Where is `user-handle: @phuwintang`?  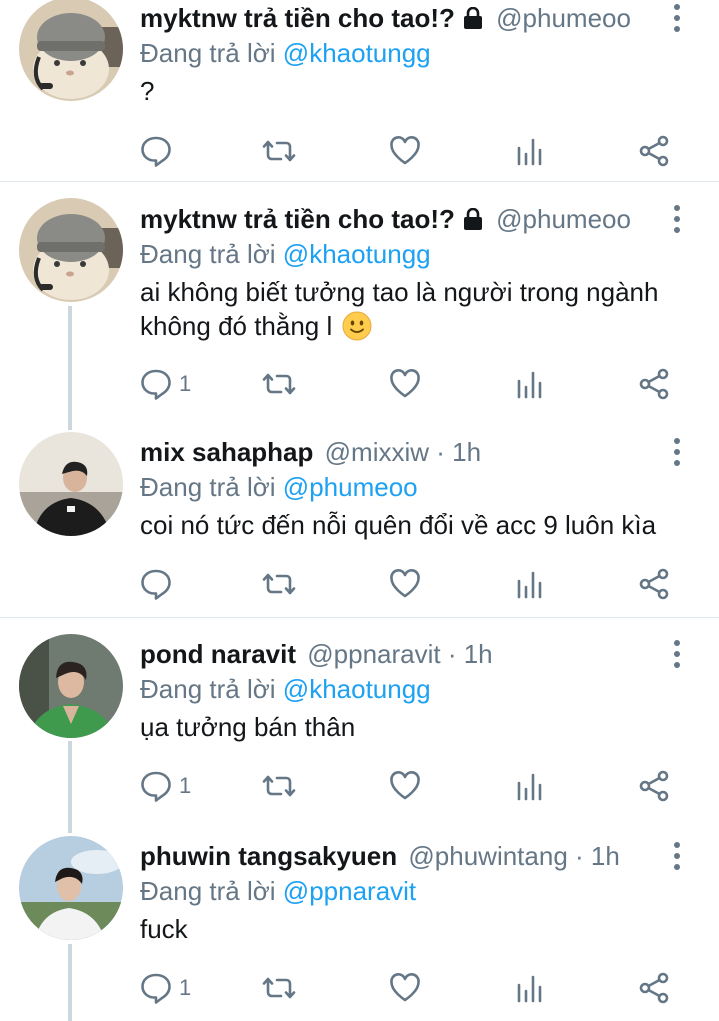
user-handle: @phuwintang is located at coordinates (487, 856).